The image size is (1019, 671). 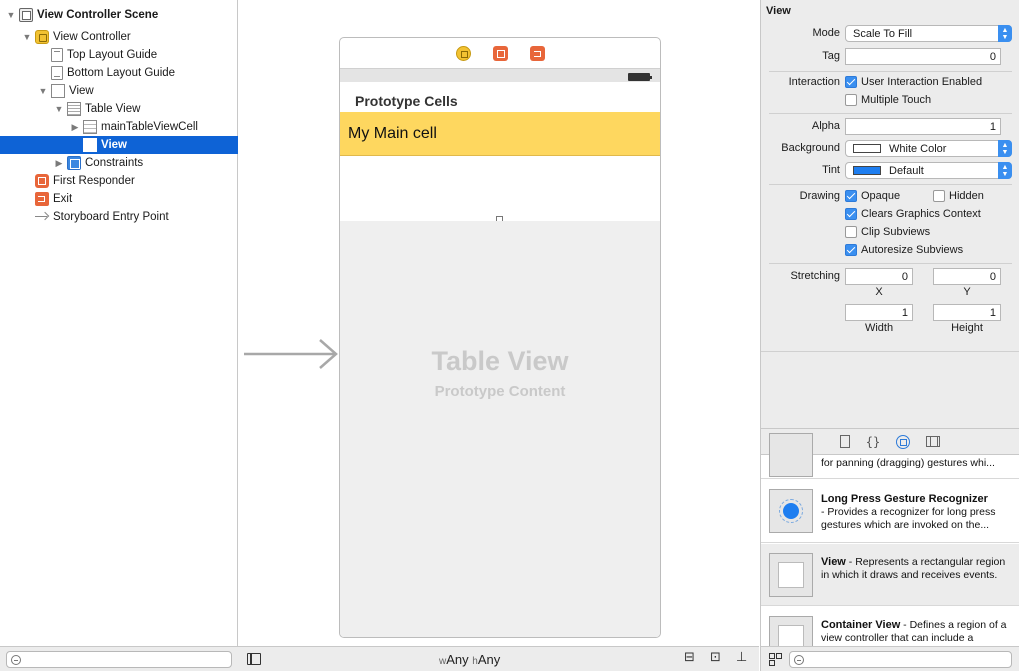 I want to click on scene-dock, so click(x=500, y=53).